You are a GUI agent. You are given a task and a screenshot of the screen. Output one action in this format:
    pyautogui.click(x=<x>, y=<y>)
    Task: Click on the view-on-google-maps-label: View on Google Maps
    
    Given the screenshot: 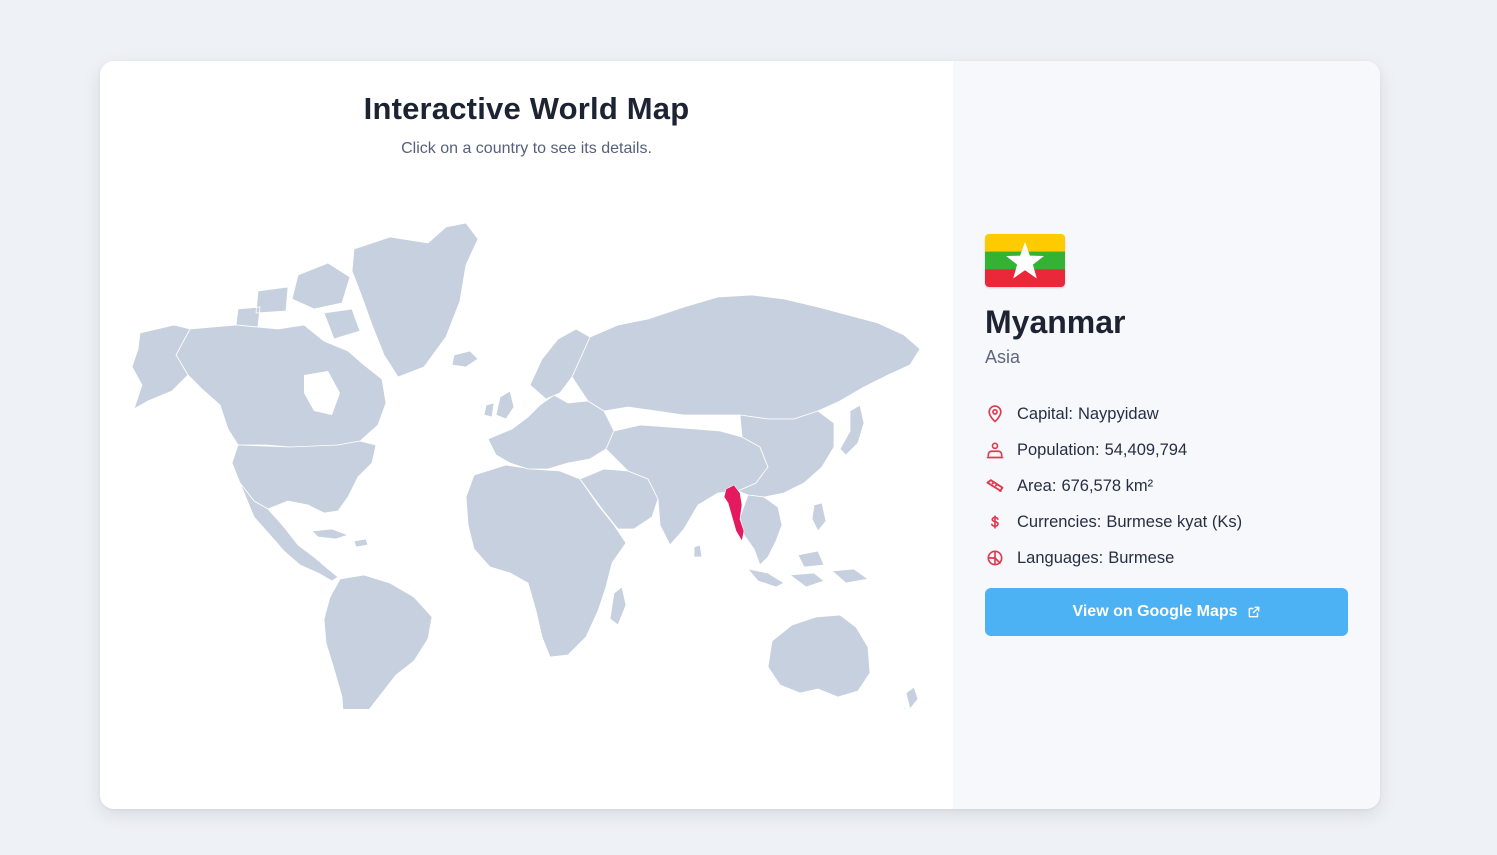 What is the action you would take?
    pyautogui.click(x=1155, y=611)
    